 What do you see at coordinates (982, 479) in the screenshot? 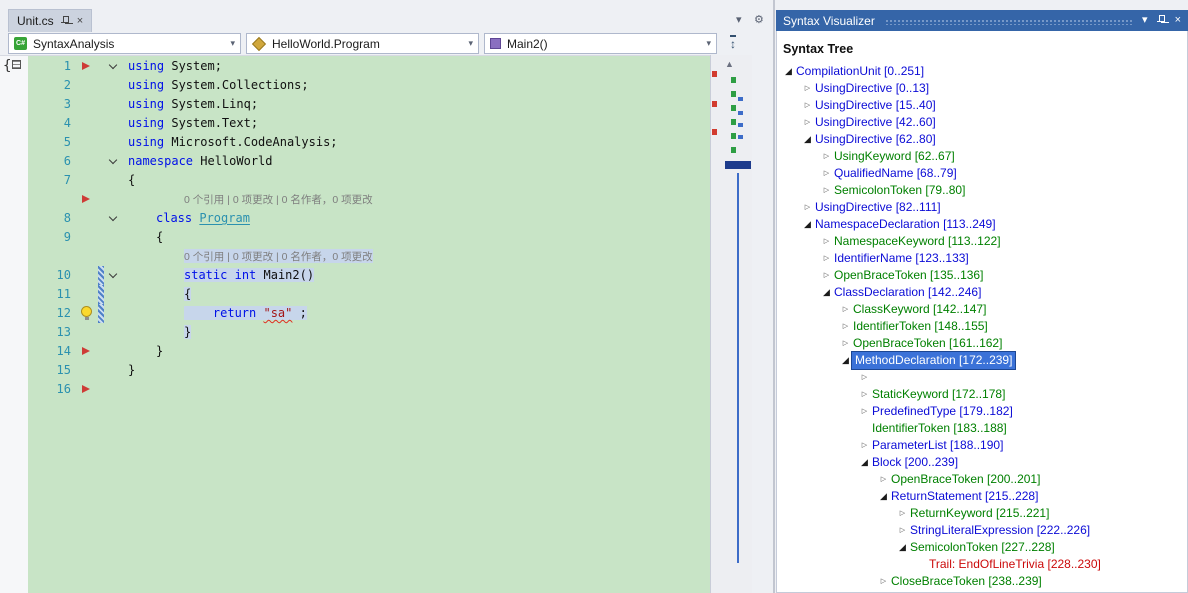
I see `tree-node: ▷ OpenBraceToken [200..201]` at bounding box center [982, 479].